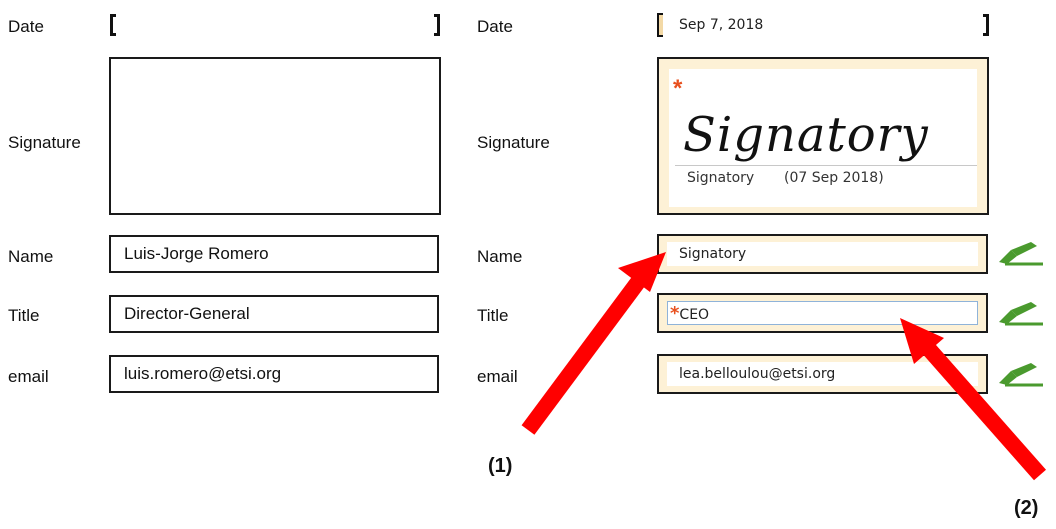 The image size is (1056, 529). What do you see at coordinates (1026, 508) in the screenshot?
I see `arrow-2-label: (2)` at bounding box center [1026, 508].